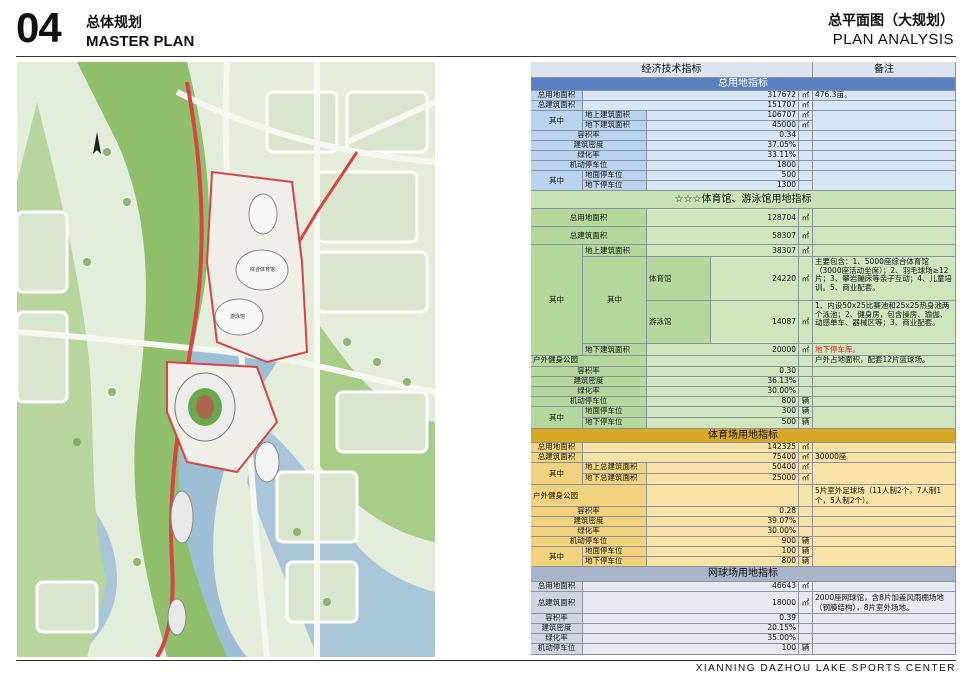  Describe the element at coordinates (723, 251) in the screenshot. I see `row-value: 38307` at that location.